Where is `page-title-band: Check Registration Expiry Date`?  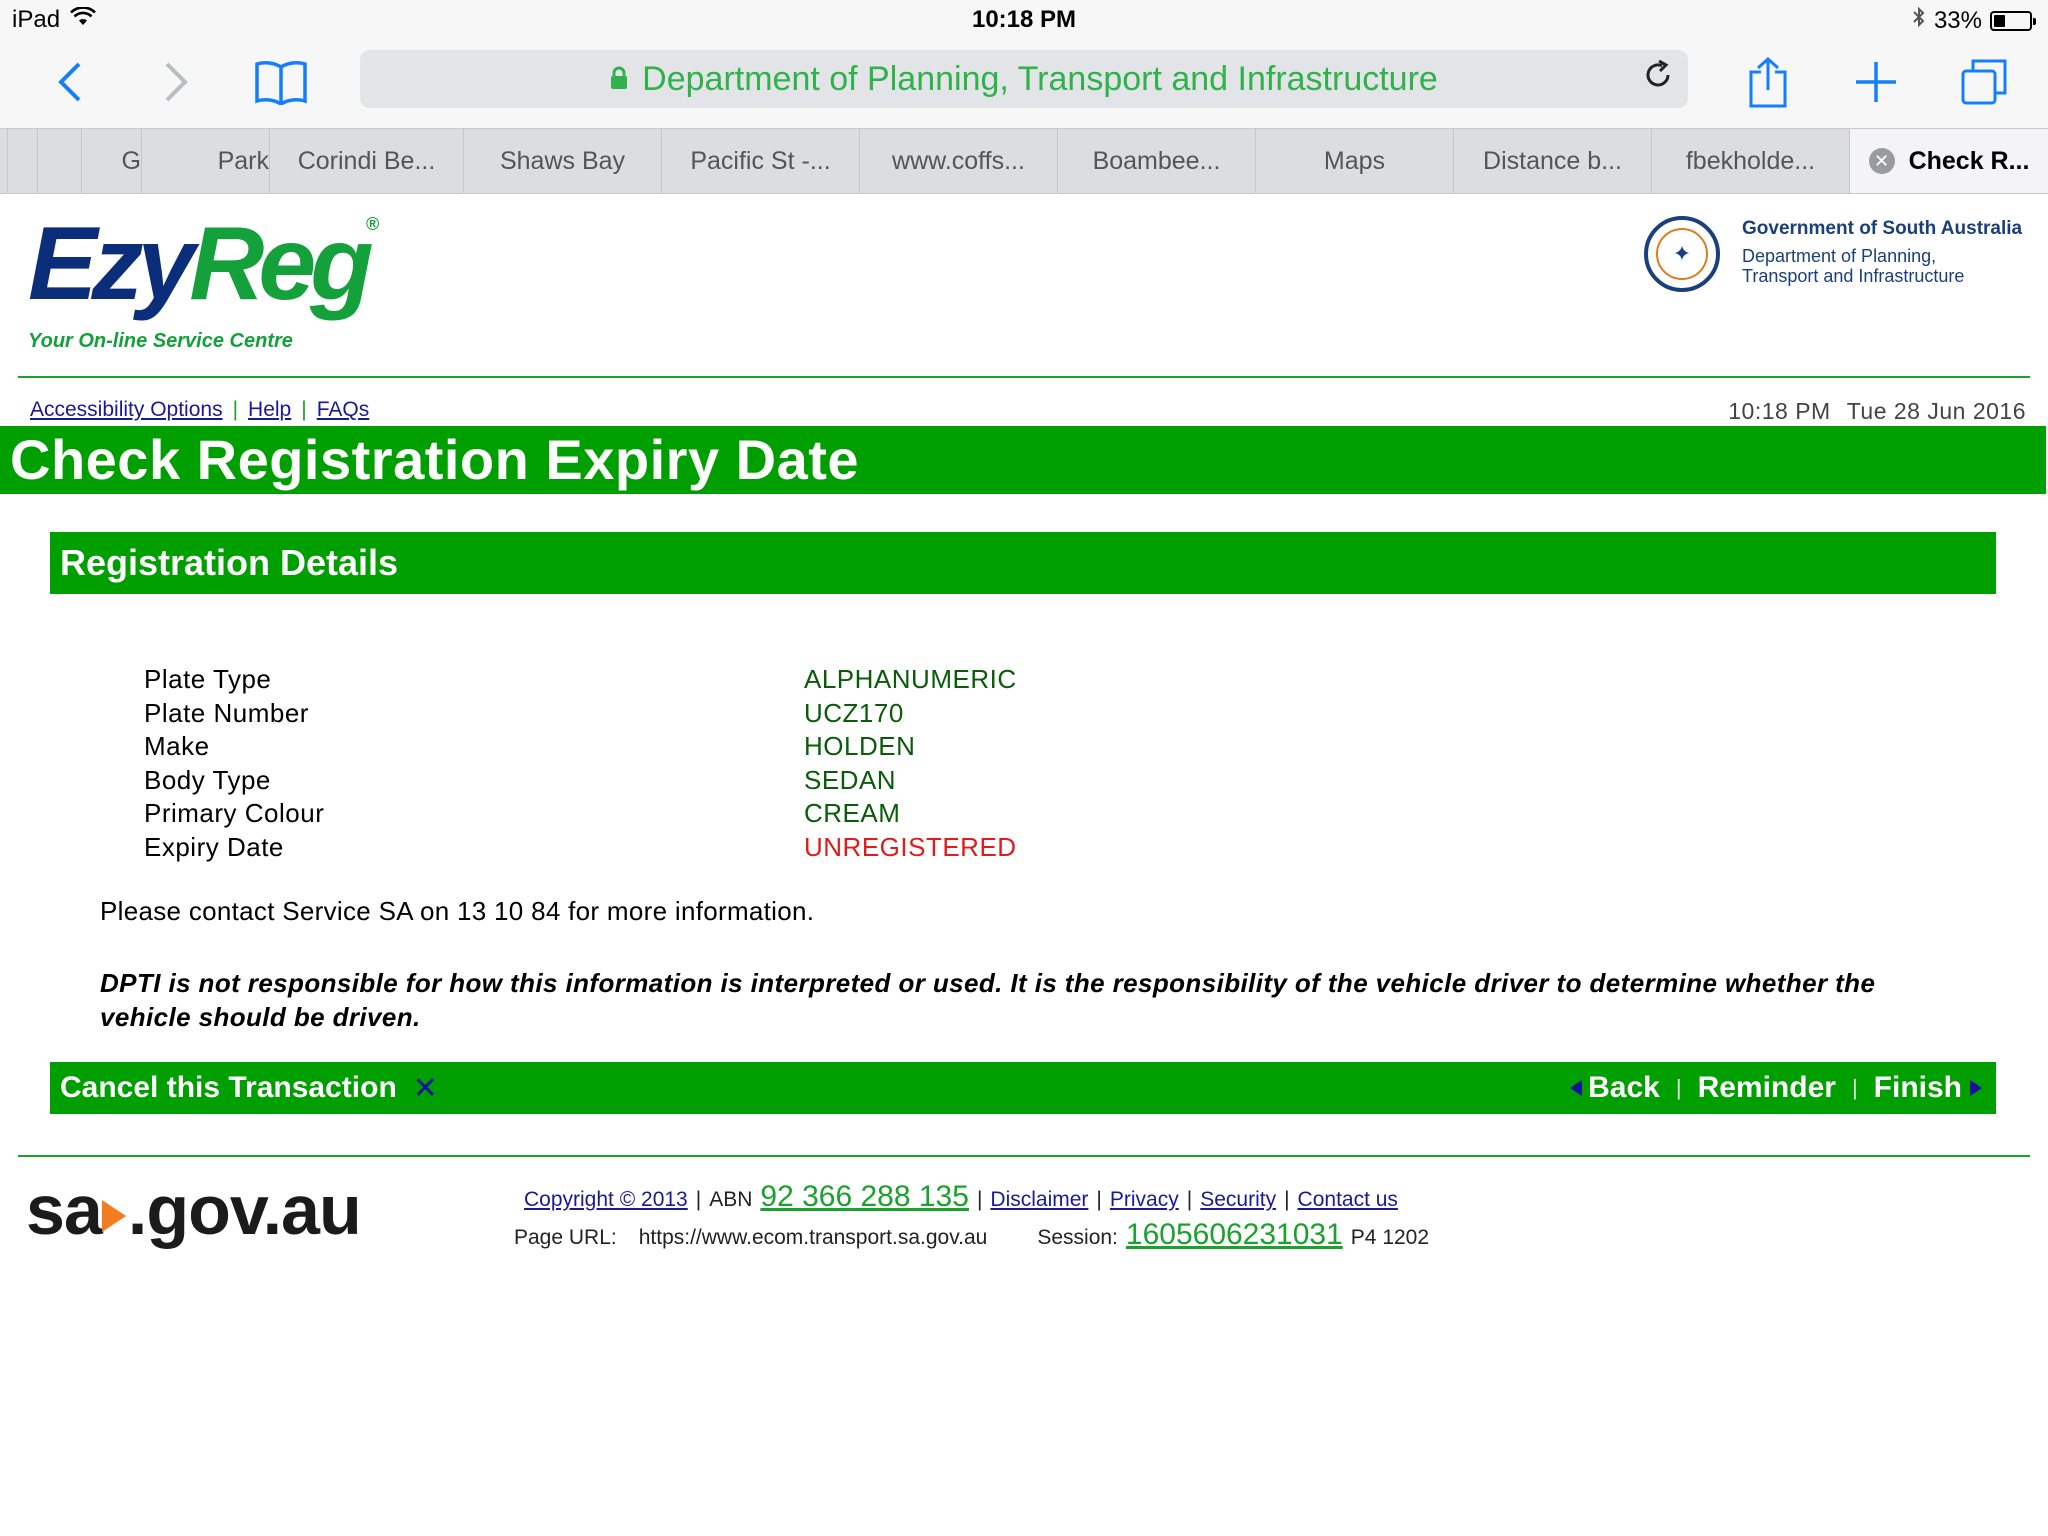 page-title-band: Check Registration Expiry Date is located at coordinates (1023, 460).